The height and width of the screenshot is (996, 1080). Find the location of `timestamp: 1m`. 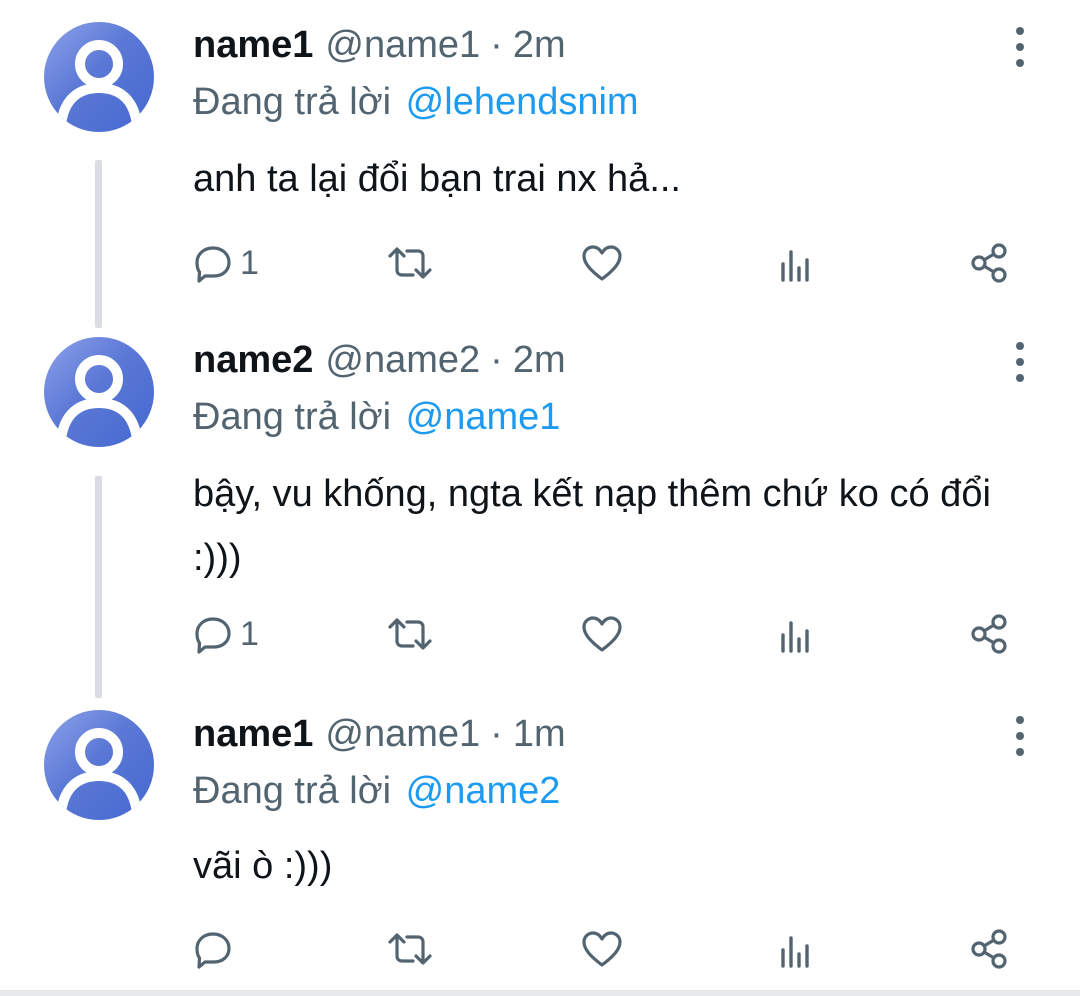

timestamp: 1m is located at coordinates (539, 734).